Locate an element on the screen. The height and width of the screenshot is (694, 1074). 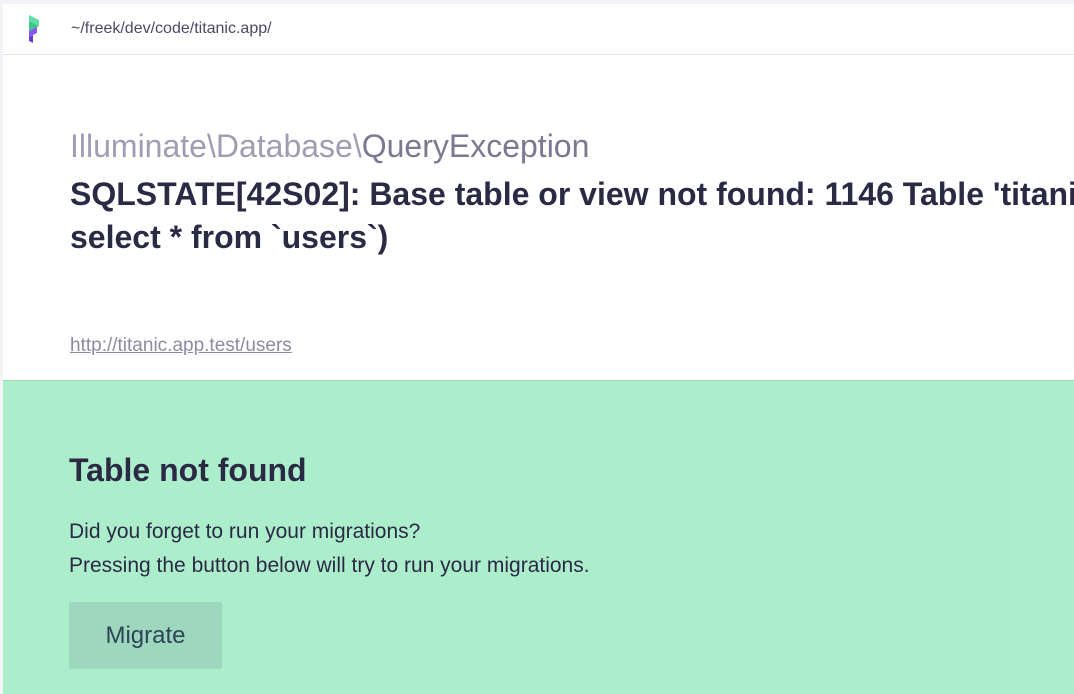
exception-message-line-2: select * from `users`) is located at coordinates (229, 237).